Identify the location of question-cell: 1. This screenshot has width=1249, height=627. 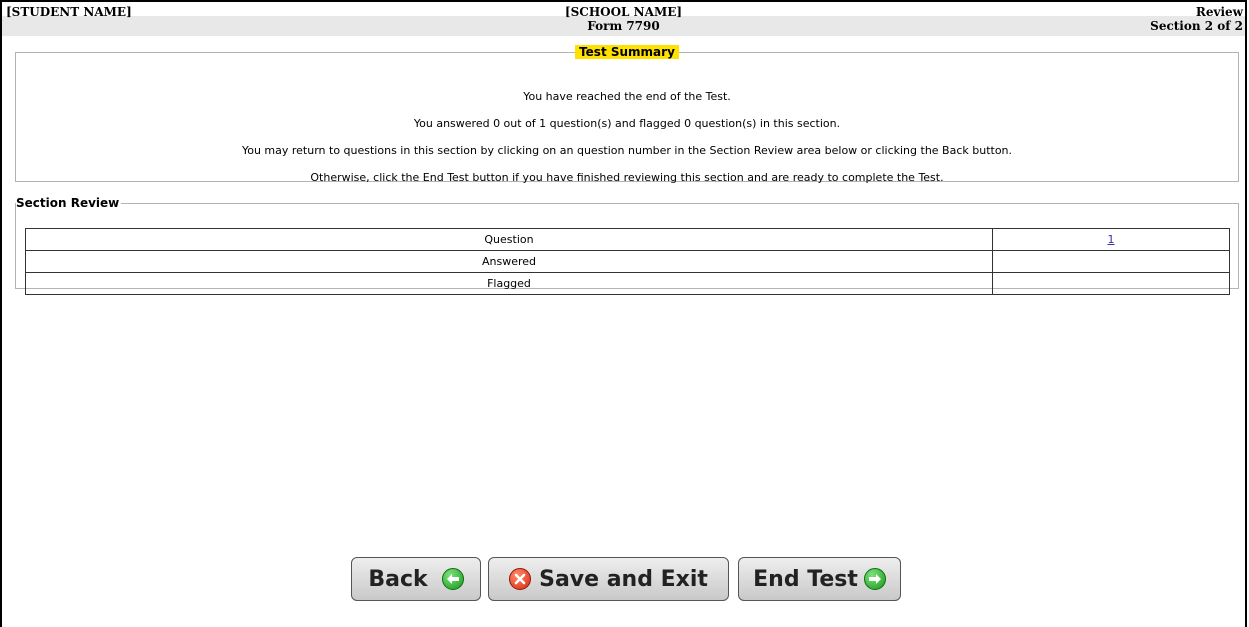
(1111, 239).